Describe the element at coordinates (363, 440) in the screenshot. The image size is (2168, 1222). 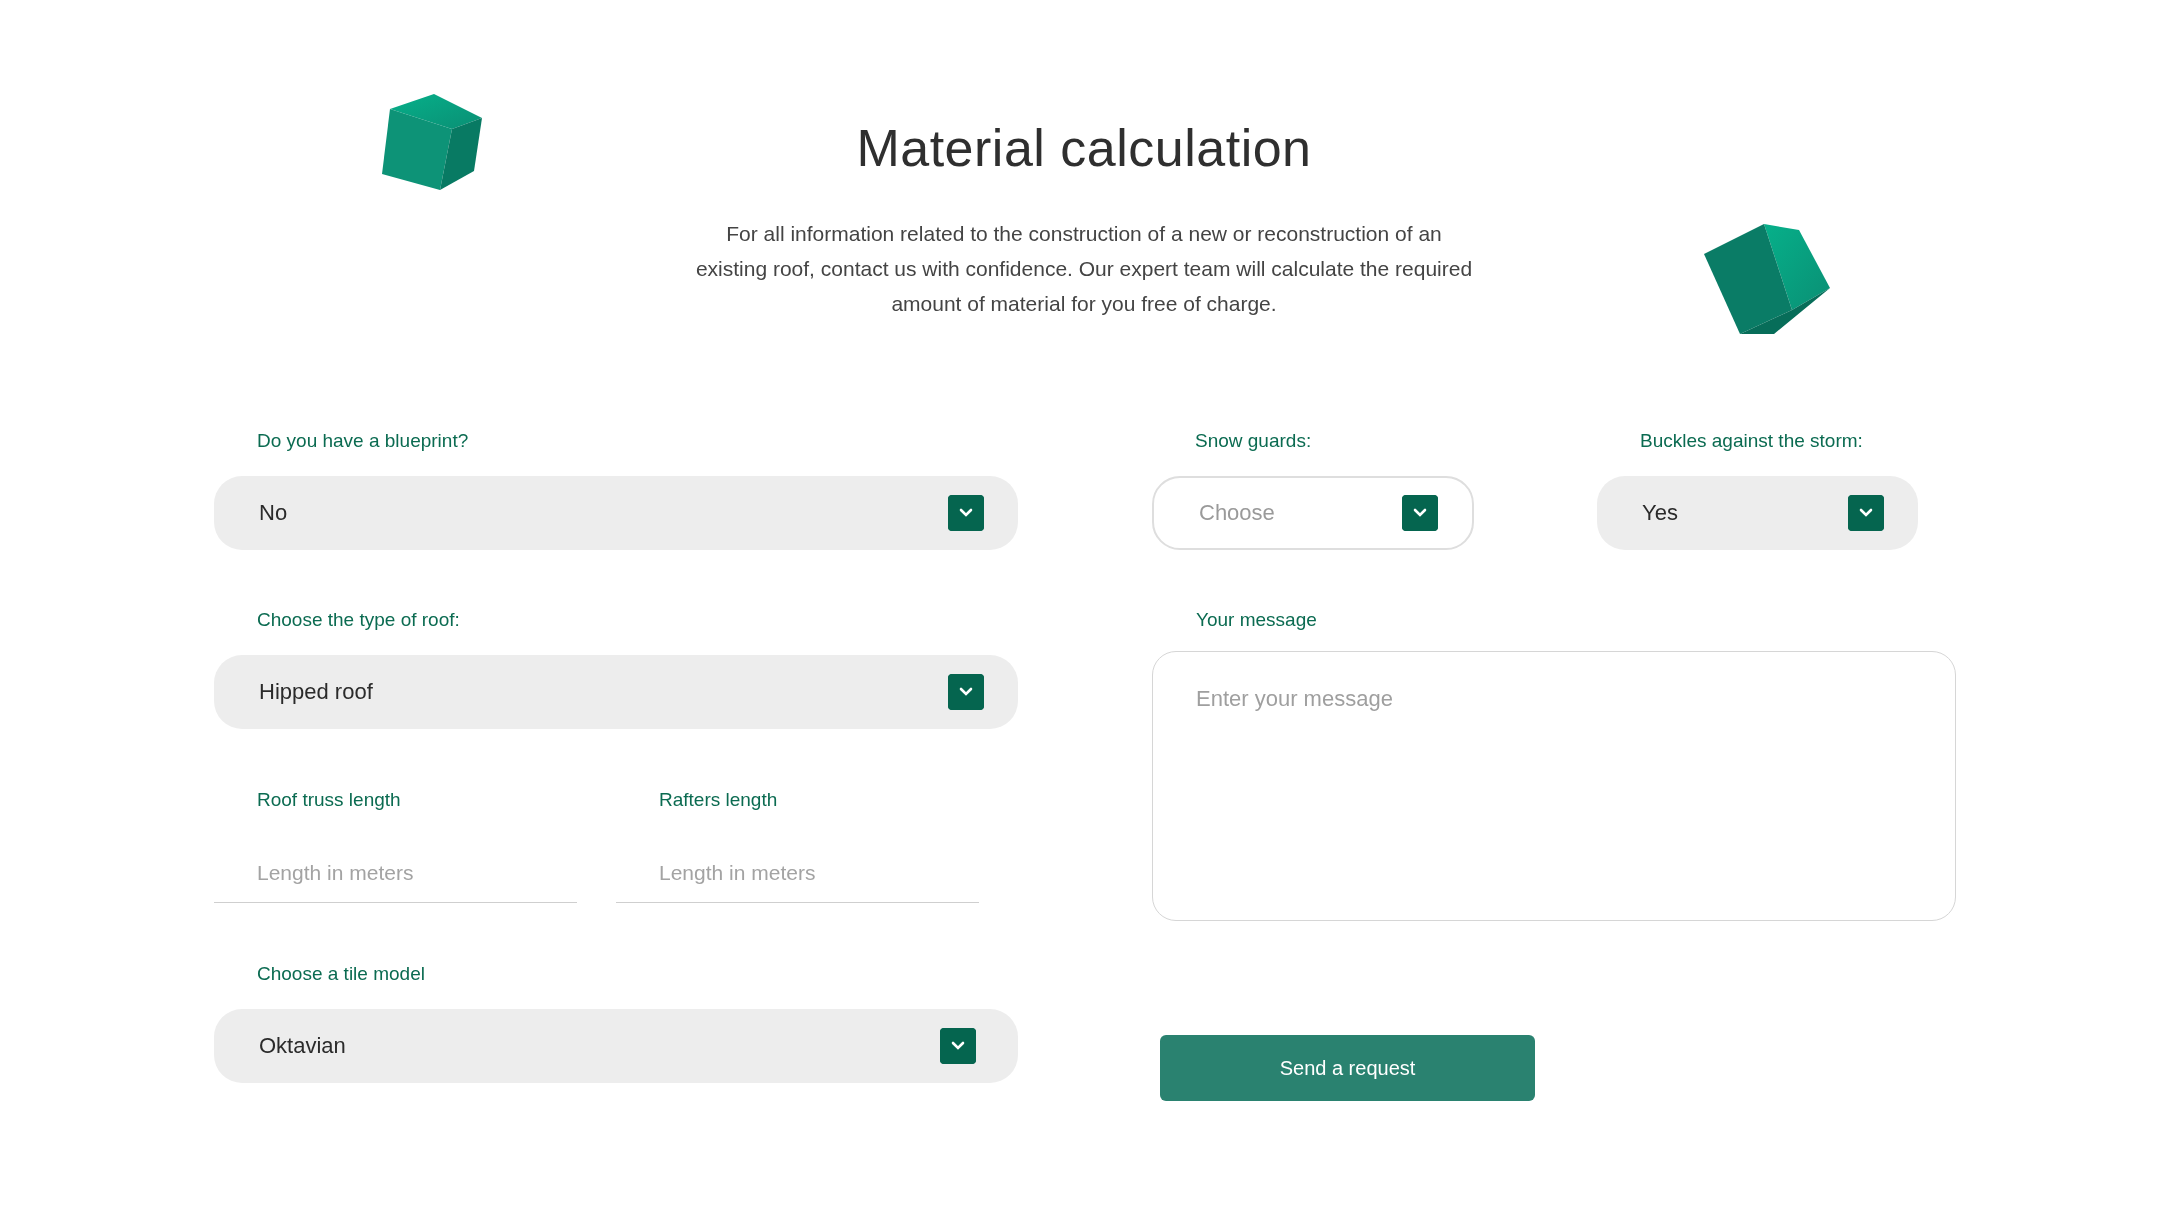
I see `field-label: Do you have a blueprint?` at that location.